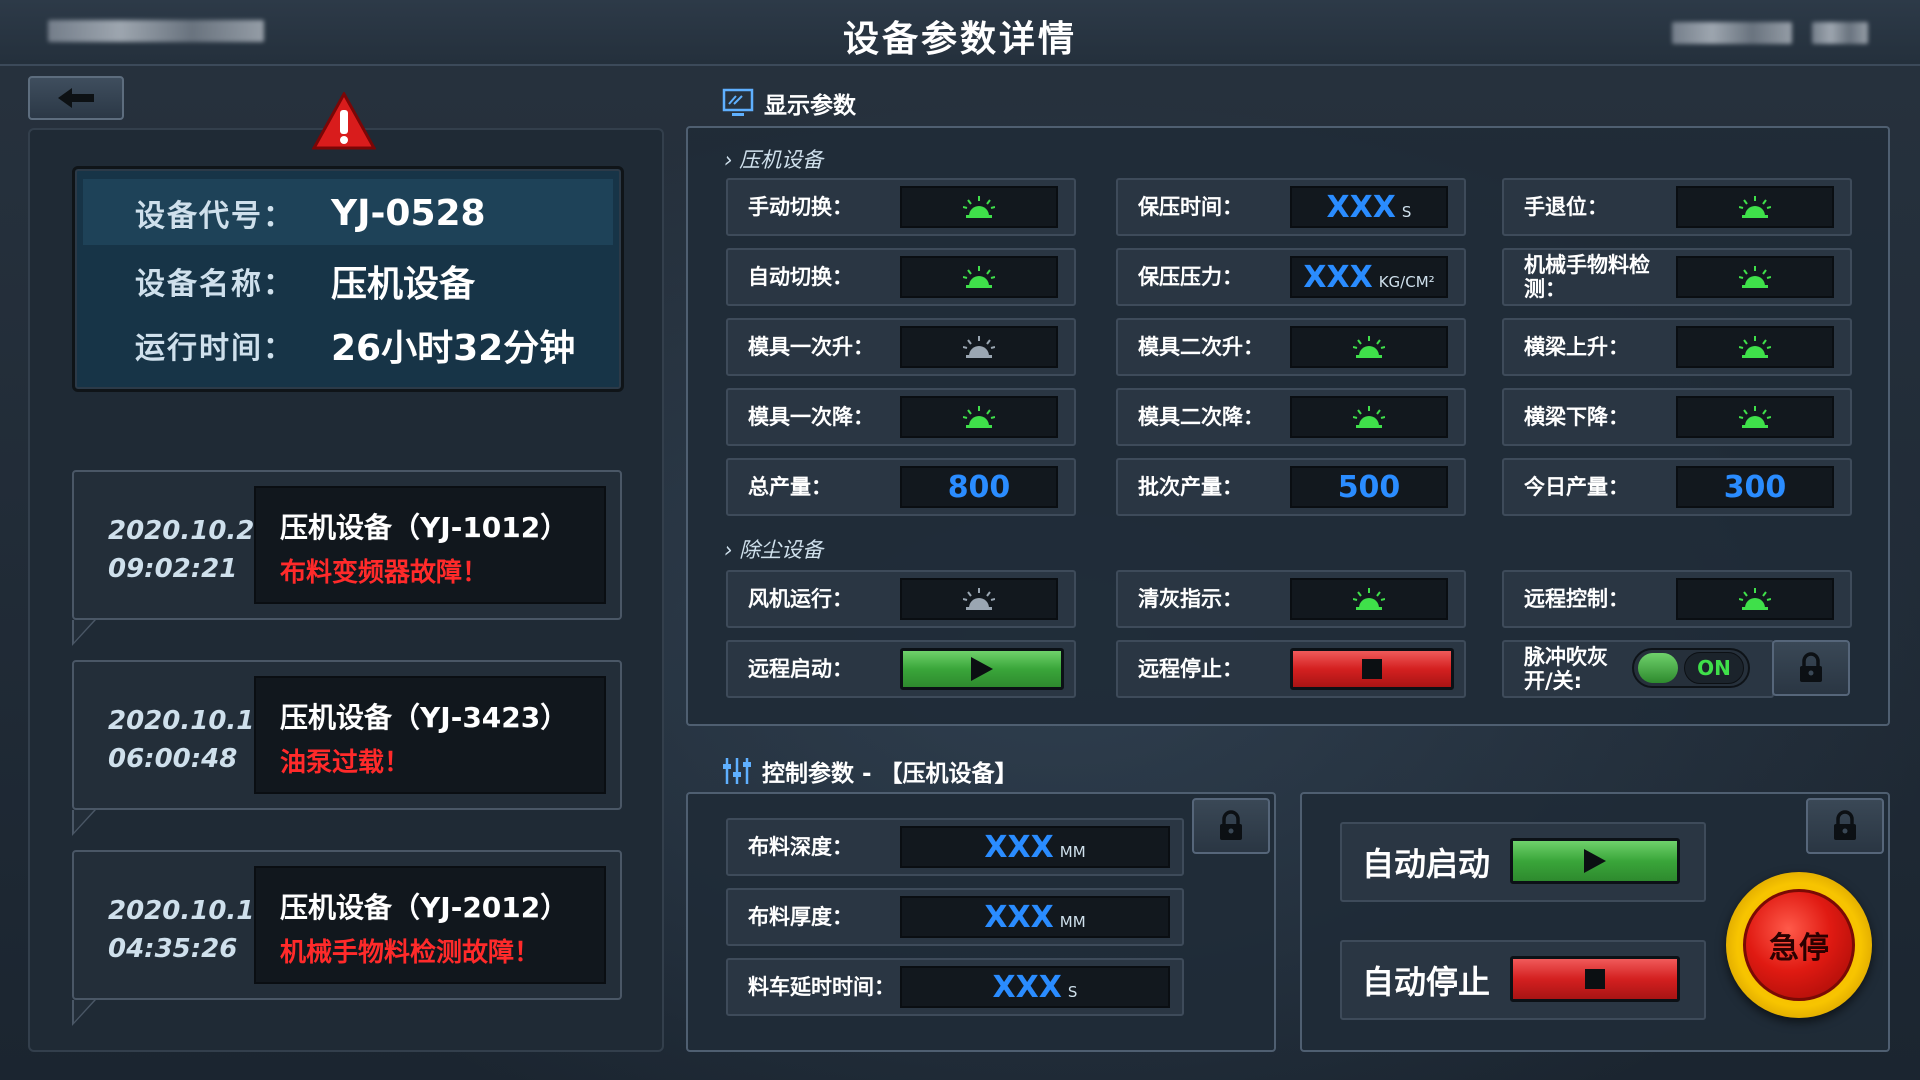  I want to click on alarm-title: 压机设备（YJ-3423）, so click(424, 717).